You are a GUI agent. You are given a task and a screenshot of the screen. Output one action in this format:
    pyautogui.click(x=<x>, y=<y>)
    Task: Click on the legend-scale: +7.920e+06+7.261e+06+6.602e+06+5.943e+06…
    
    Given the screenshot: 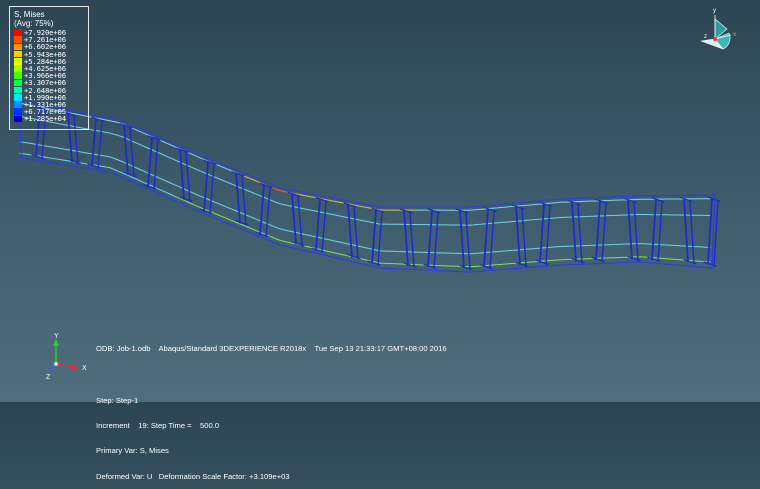 What is the action you would take?
    pyautogui.click(x=49, y=75)
    